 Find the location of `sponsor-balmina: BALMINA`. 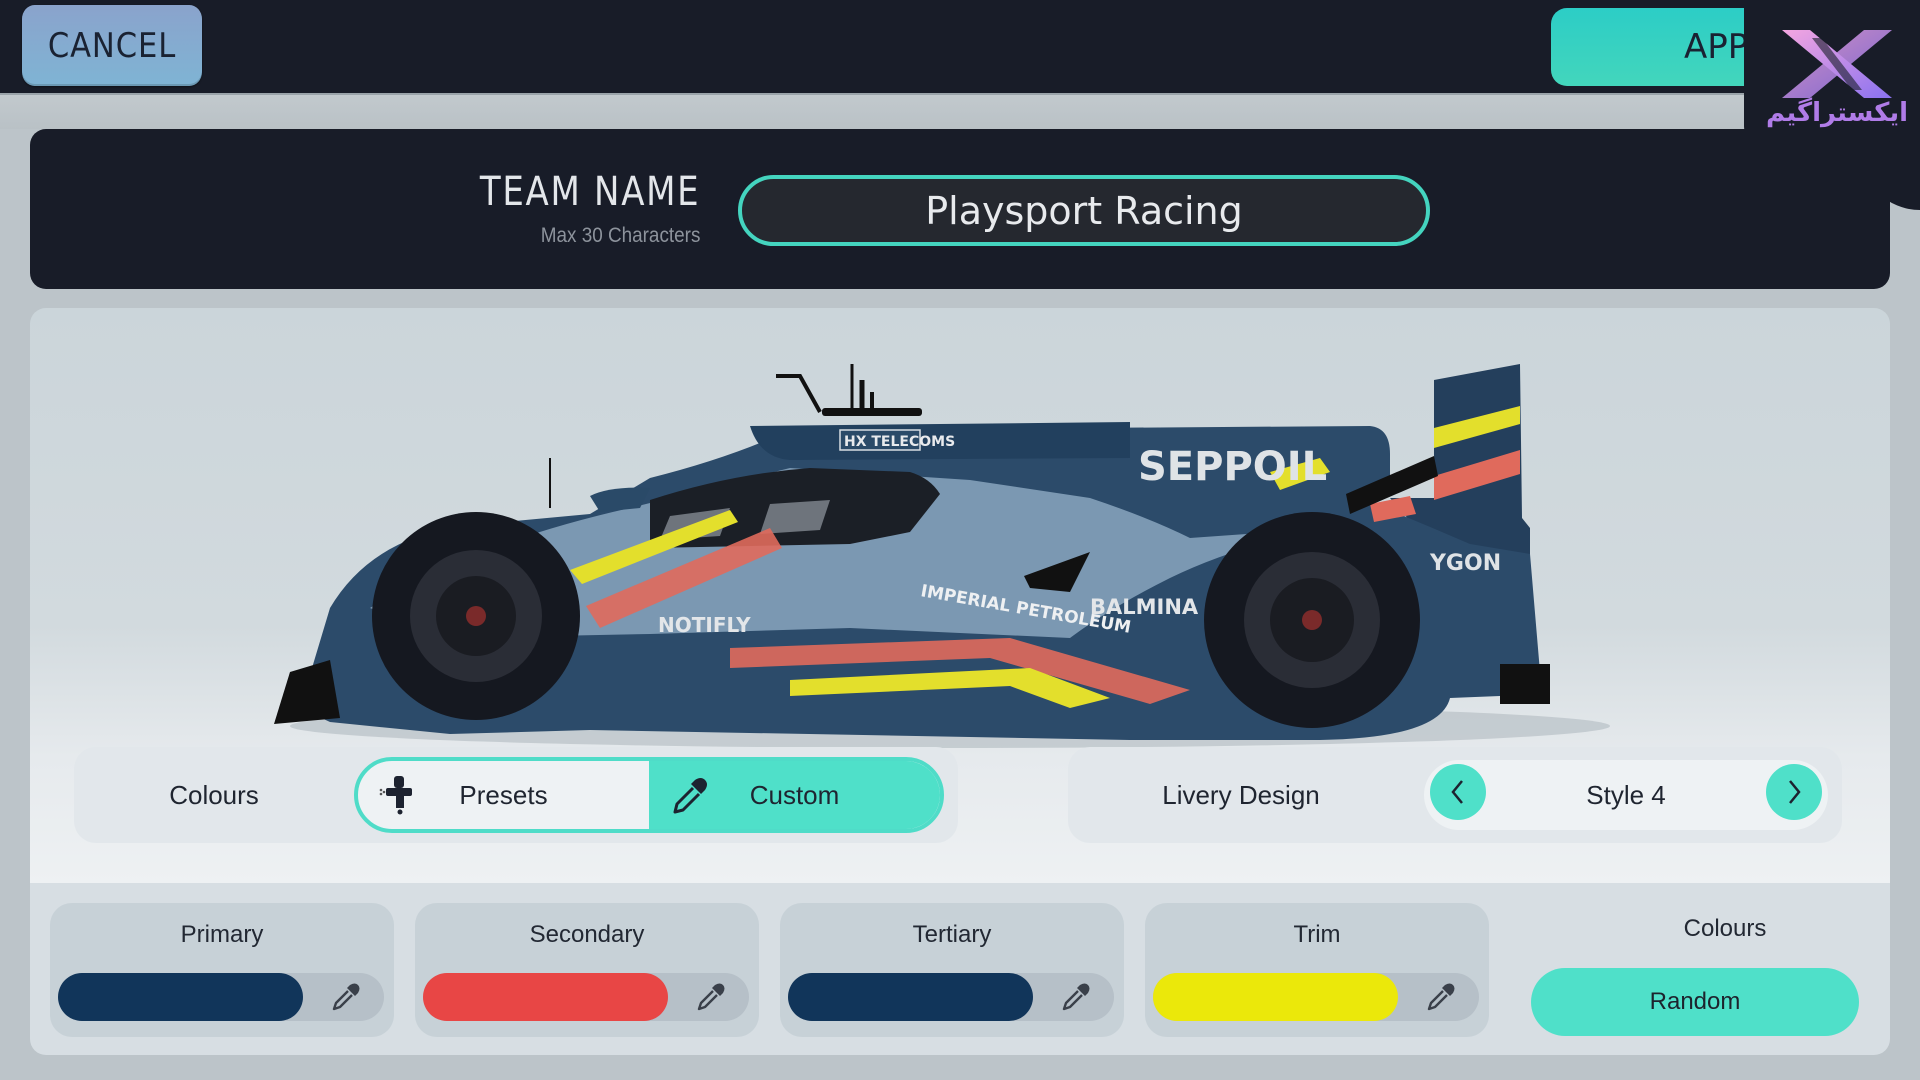

sponsor-balmina: BALMINA is located at coordinates (1144, 607).